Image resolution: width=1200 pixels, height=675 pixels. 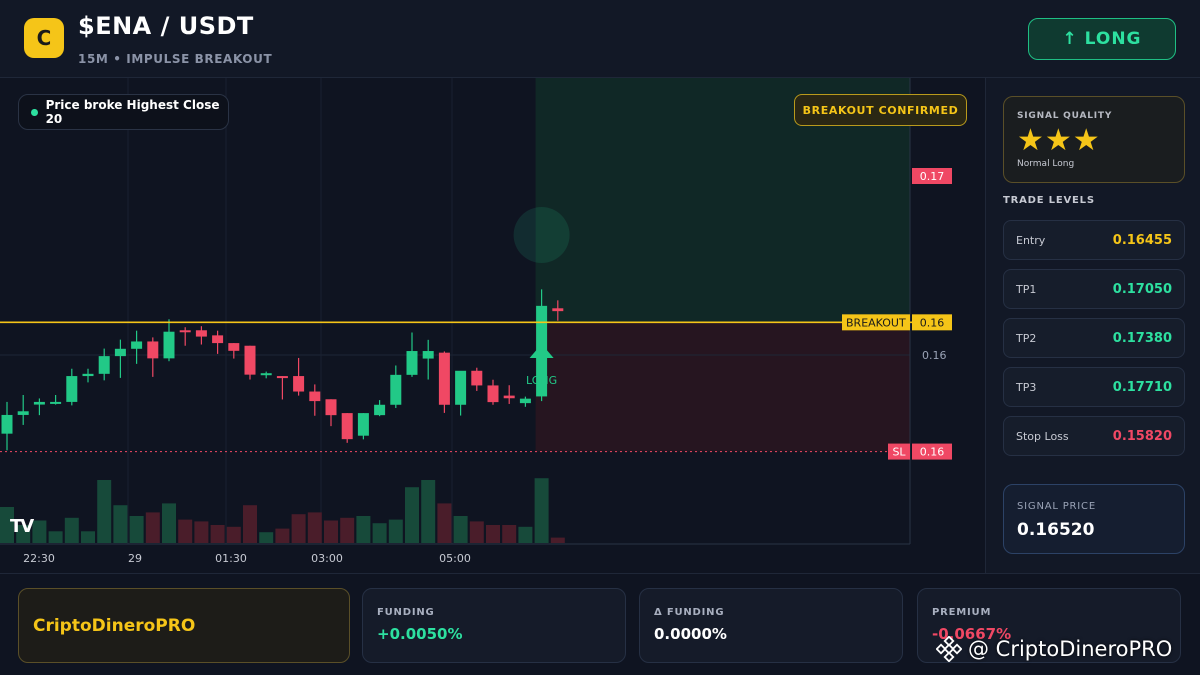 What do you see at coordinates (1094, 519) in the screenshot?
I see `signal-price-card: SIGNAL PRICE 0.16520` at bounding box center [1094, 519].